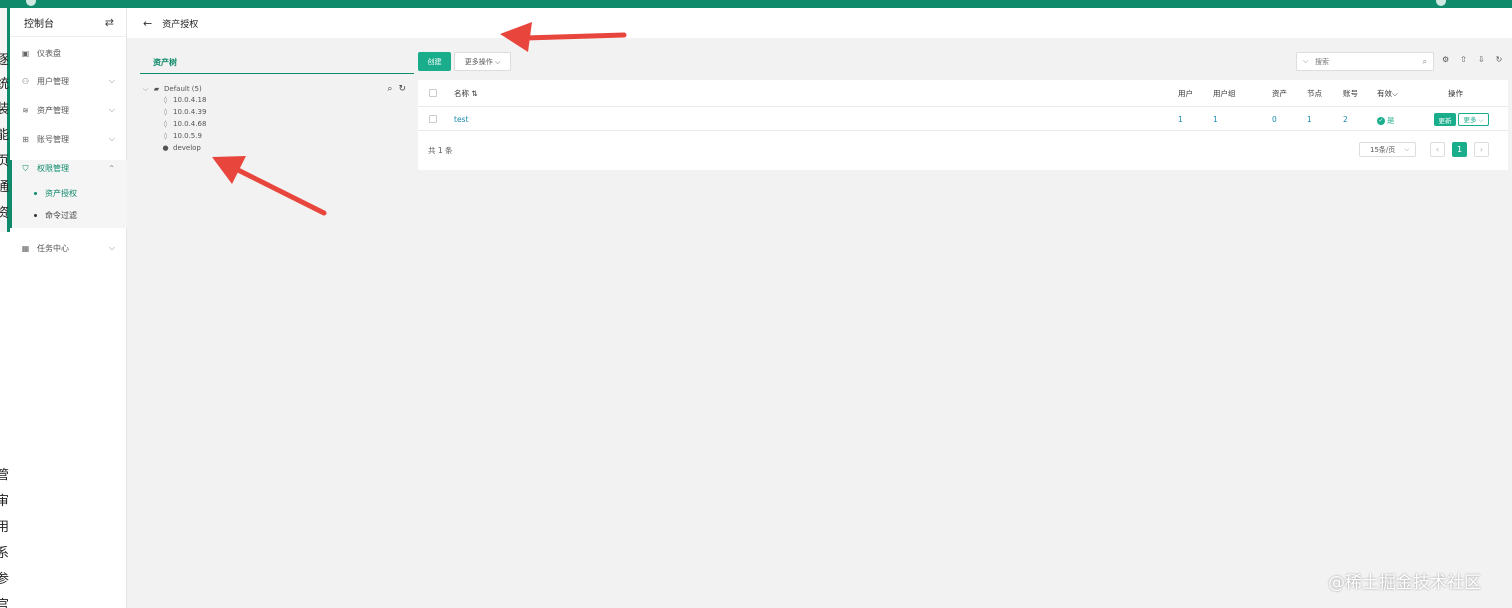  I want to click on sidebar-item-label: 仪表盘, so click(49, 53).